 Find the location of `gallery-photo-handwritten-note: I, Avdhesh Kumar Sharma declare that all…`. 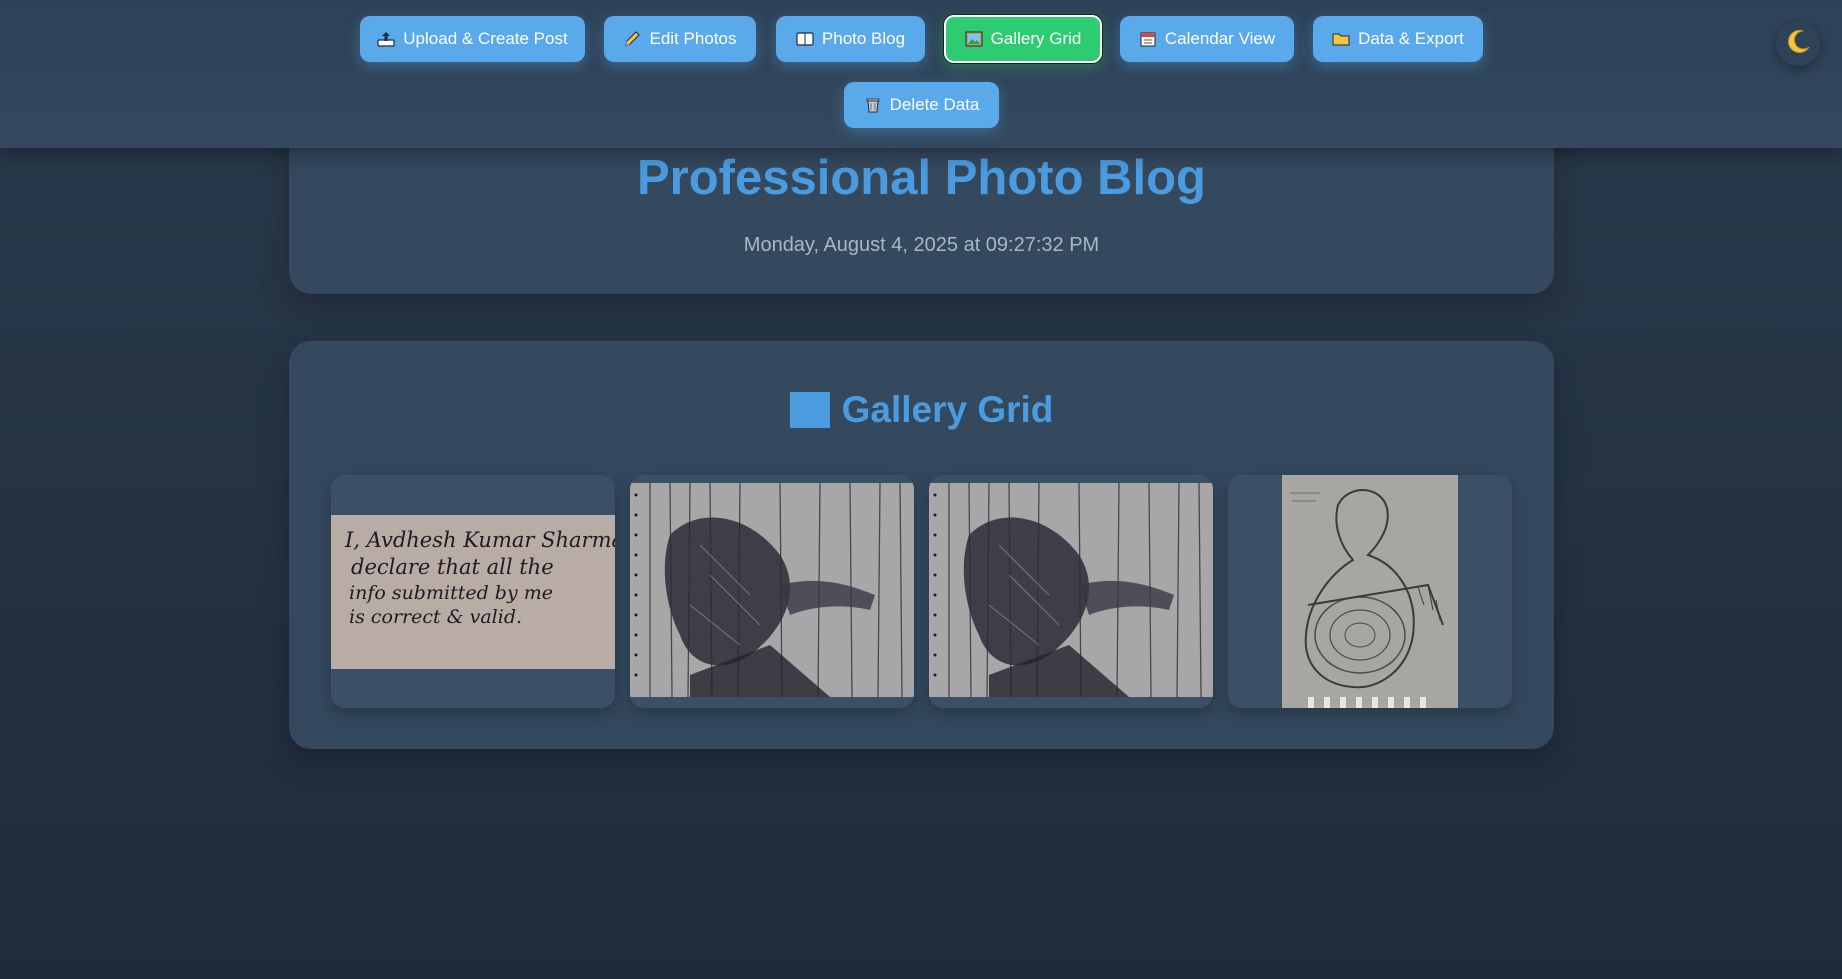

gallery-photo-handwritten-note: I, Avdhesh Kumar Sharma declare that all… is located at coordinates (473, 591).